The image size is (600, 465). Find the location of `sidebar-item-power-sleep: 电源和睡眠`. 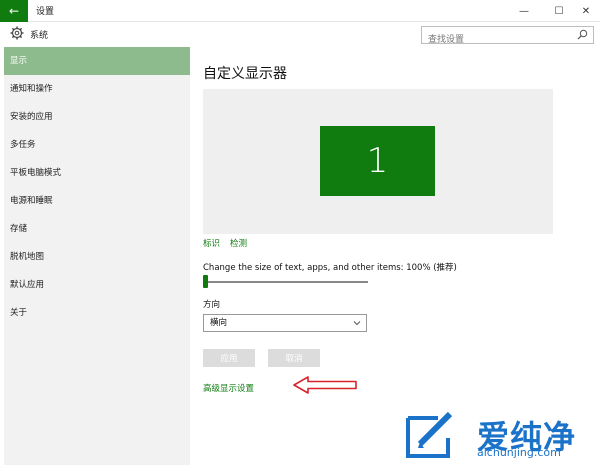

sidebar-item-power-sleep: 电源和睡眠 is located at coordinates (97, 201).